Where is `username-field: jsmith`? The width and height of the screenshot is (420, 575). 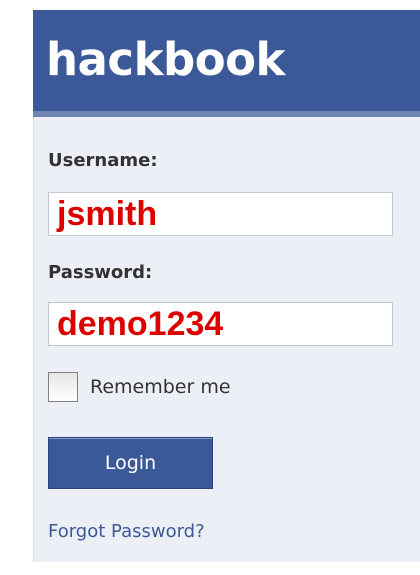 username-field: jsmith is located at coordinates (220, 214).